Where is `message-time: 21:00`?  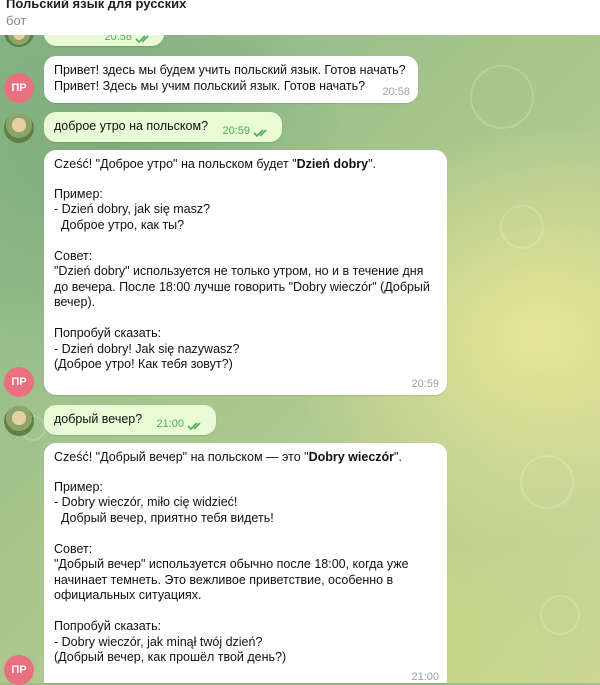
message-time: 21:00 is located at coordinates (170, 425).